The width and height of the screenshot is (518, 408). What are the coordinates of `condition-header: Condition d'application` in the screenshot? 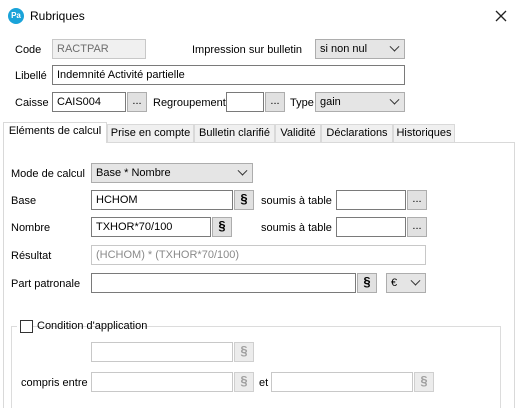 It's located at (82, 326).